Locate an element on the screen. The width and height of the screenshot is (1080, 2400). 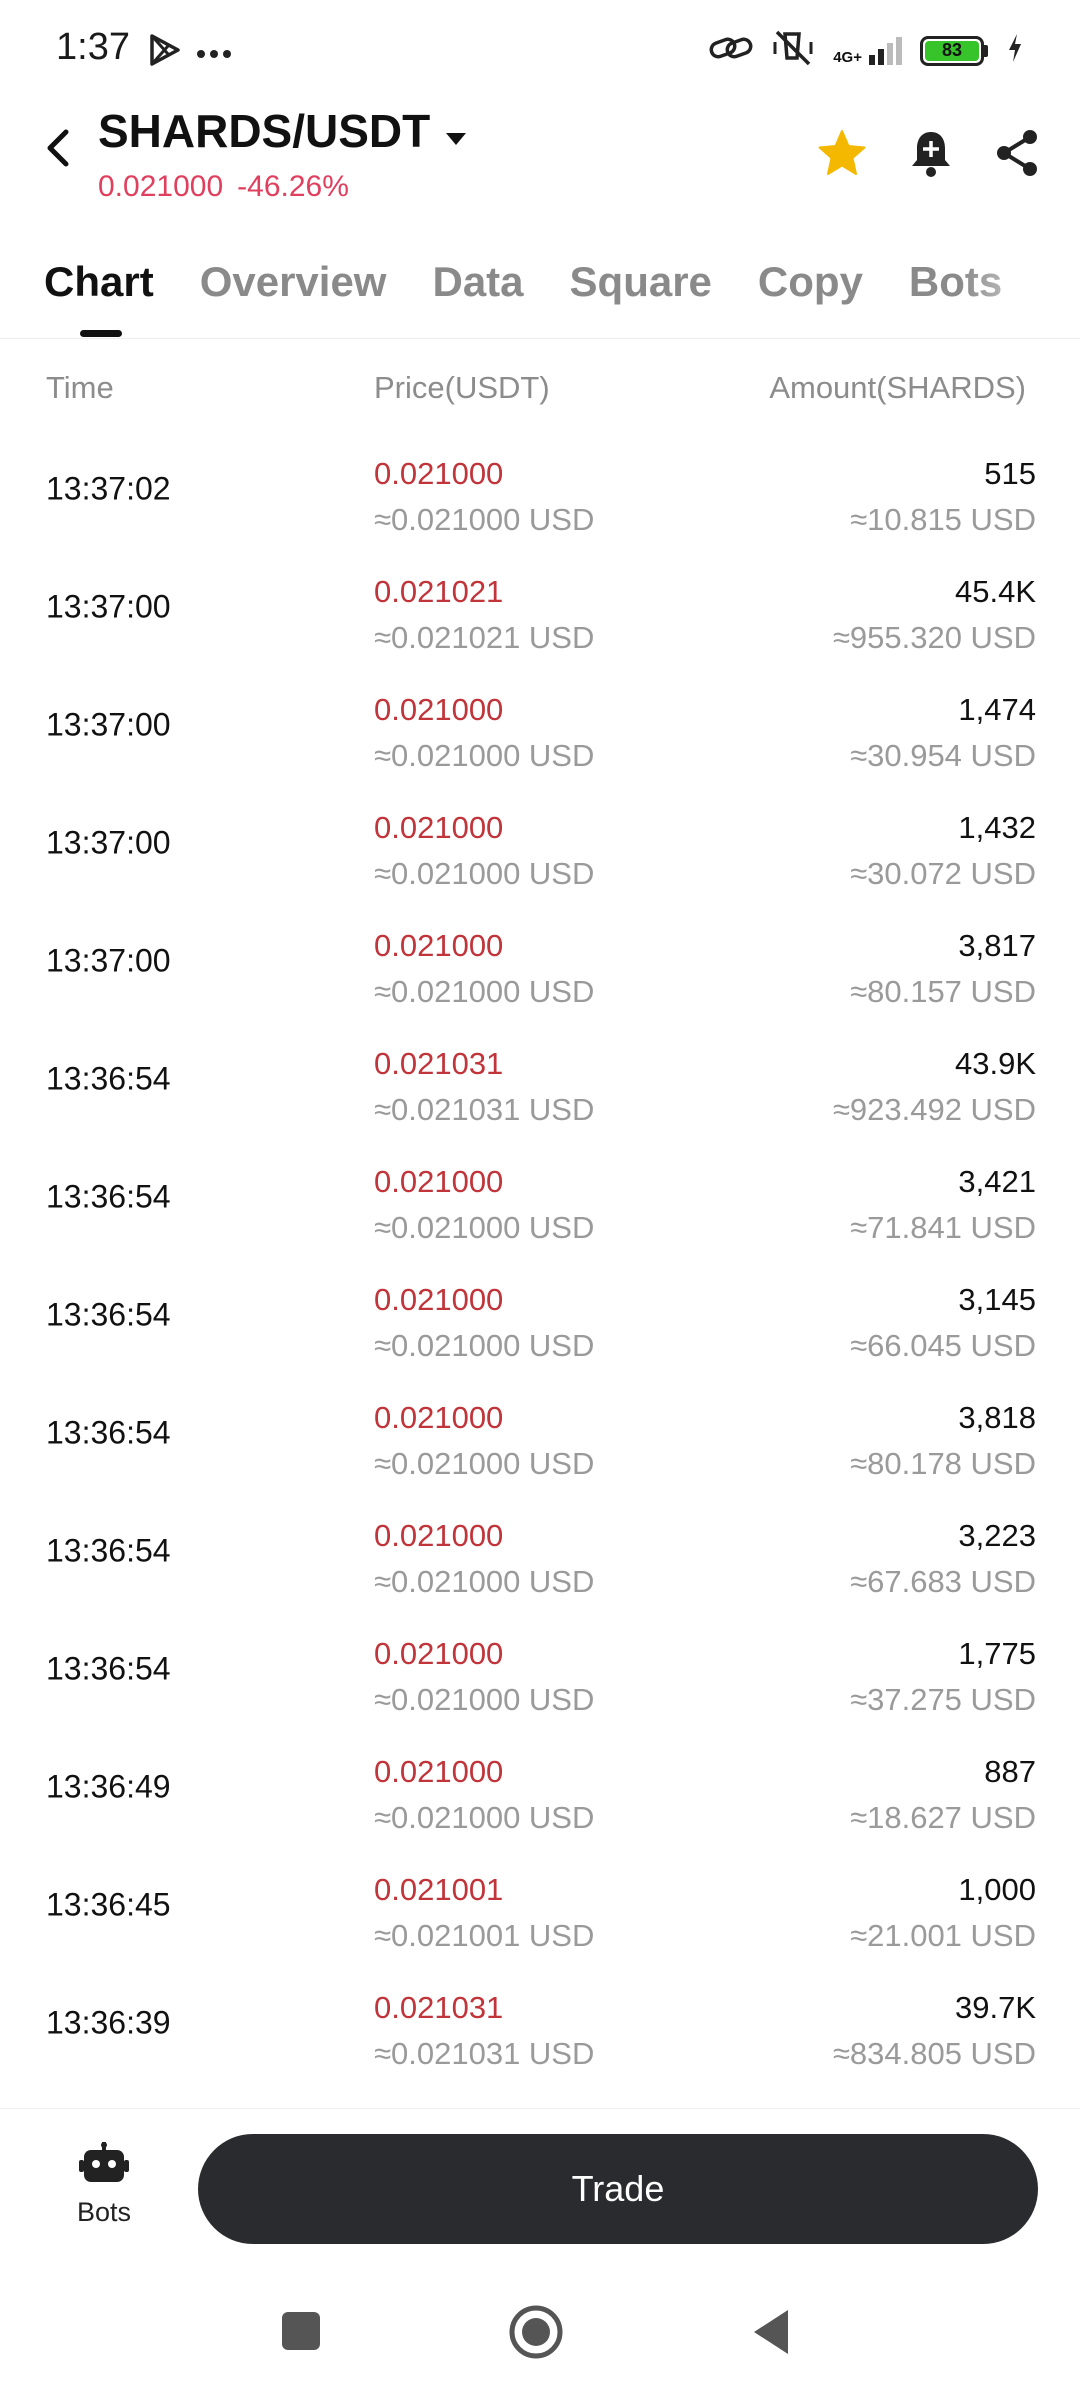
trade-time: 13:36:45 is located at coordinates (108, 1904).